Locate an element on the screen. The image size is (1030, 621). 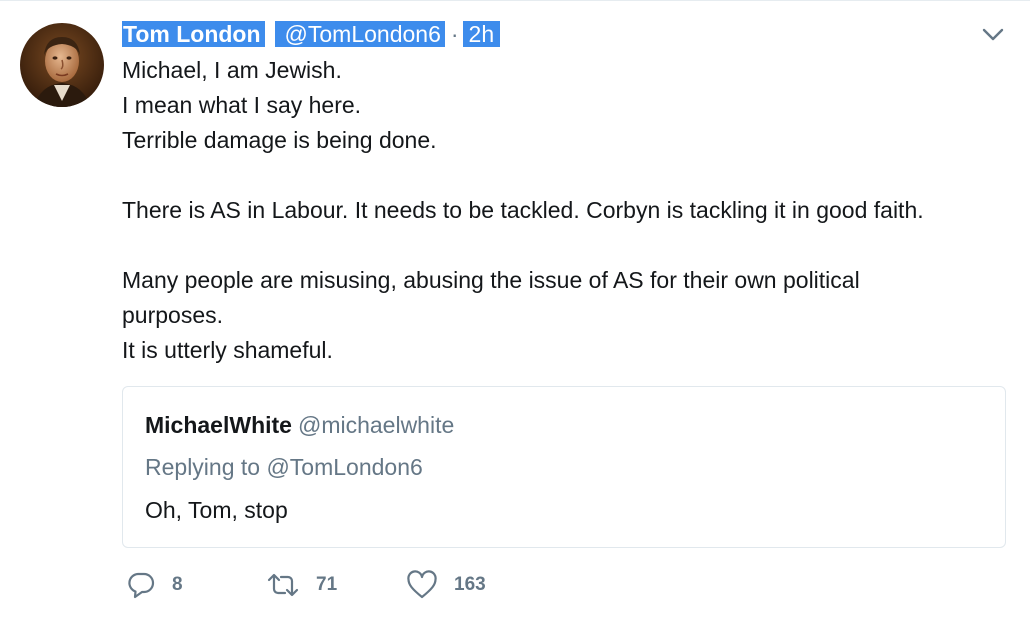
heart-icon is located at coordinates (422, 584).